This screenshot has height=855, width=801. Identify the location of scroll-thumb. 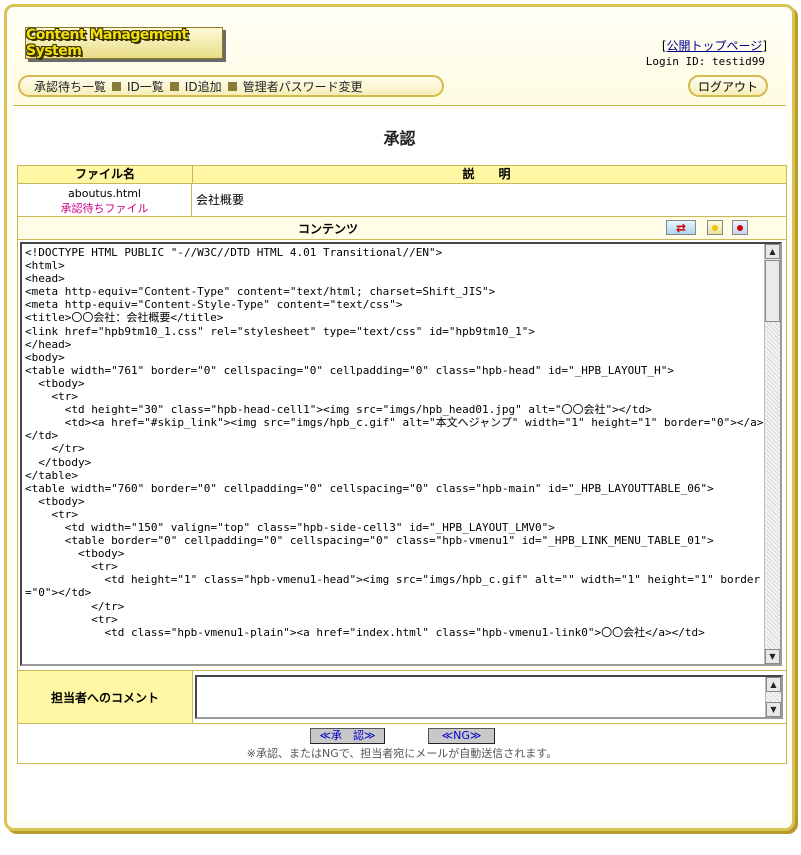
(772, 291).